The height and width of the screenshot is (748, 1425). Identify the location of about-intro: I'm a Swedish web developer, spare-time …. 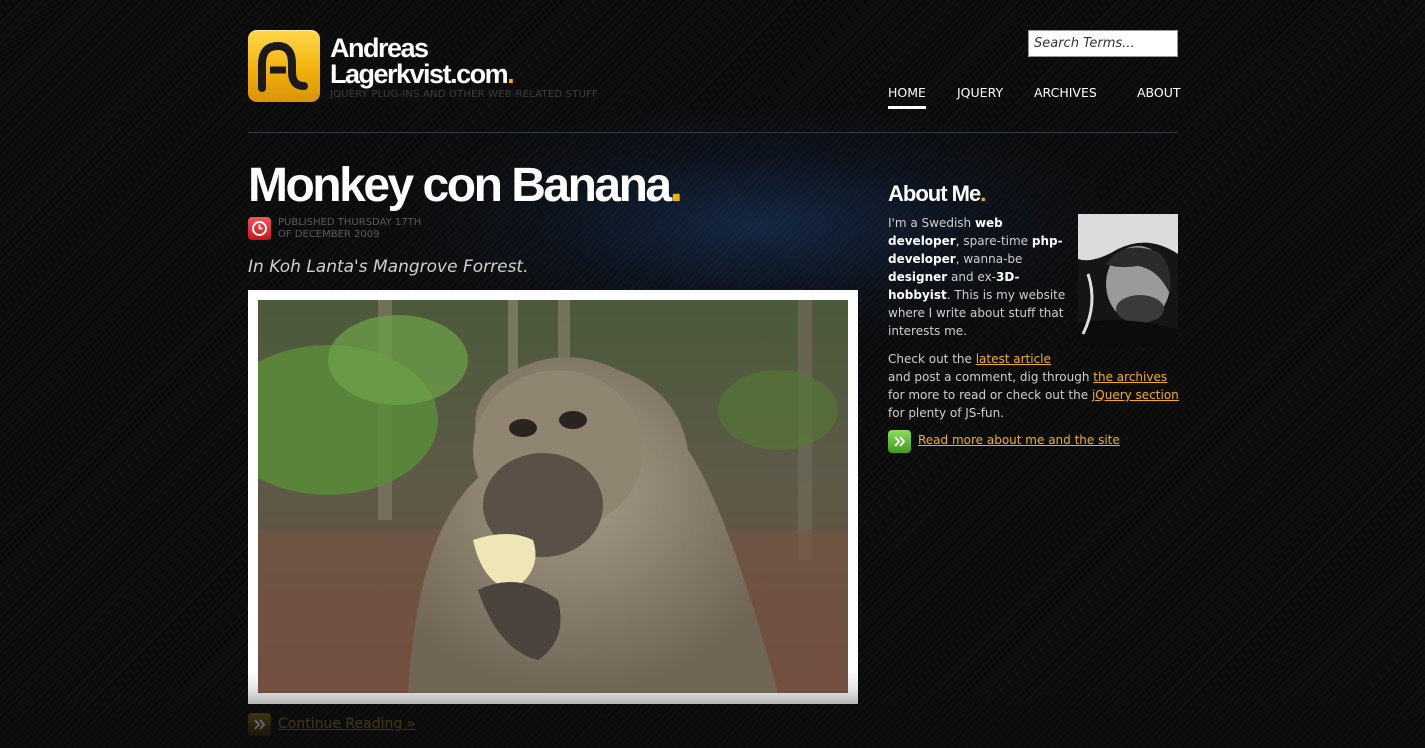
(980, 277).